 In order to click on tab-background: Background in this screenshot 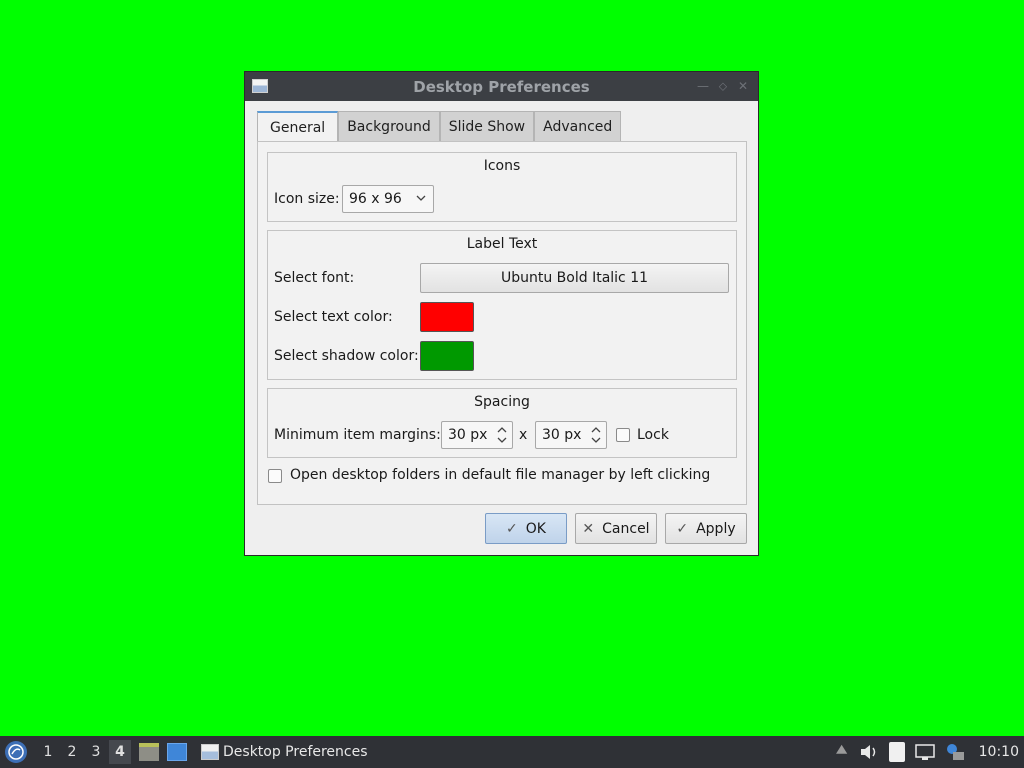, I will do `click(389, 126)`.